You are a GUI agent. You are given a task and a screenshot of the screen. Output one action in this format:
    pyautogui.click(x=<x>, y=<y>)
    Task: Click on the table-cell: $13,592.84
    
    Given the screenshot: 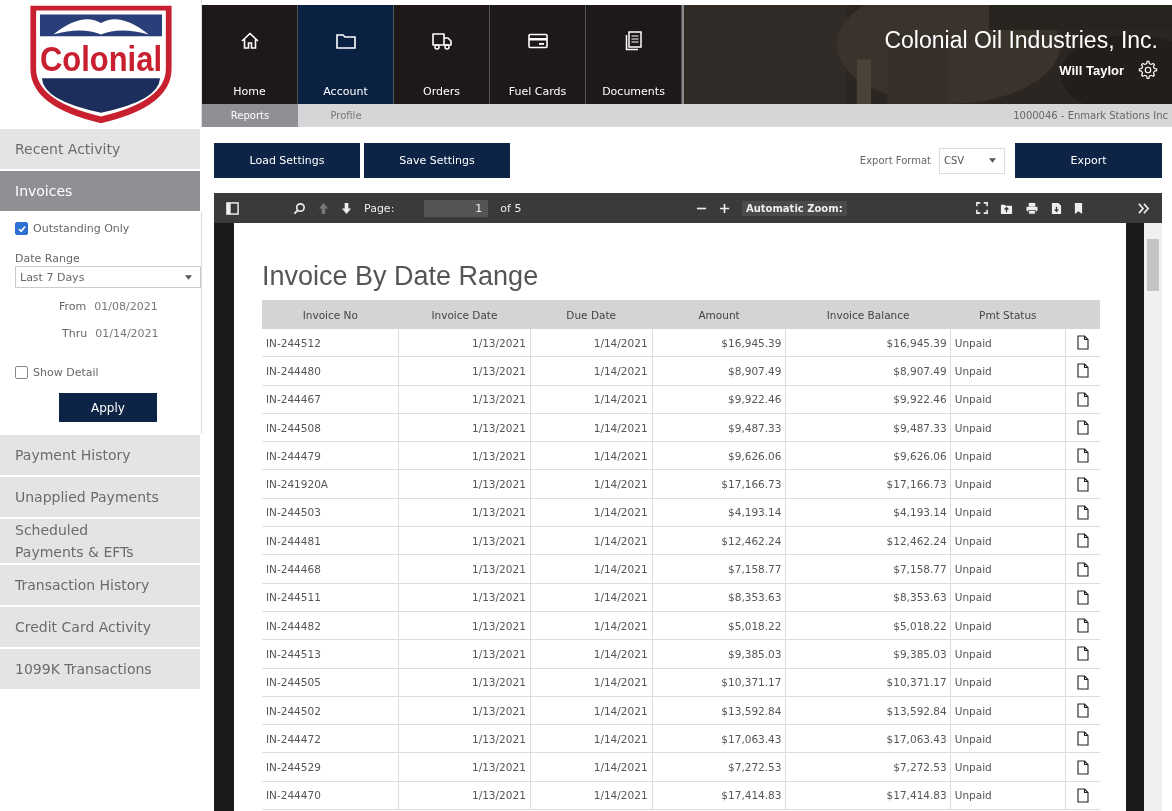 What is the action you would take?
    pyautogui.click(x=719, y=710)
    